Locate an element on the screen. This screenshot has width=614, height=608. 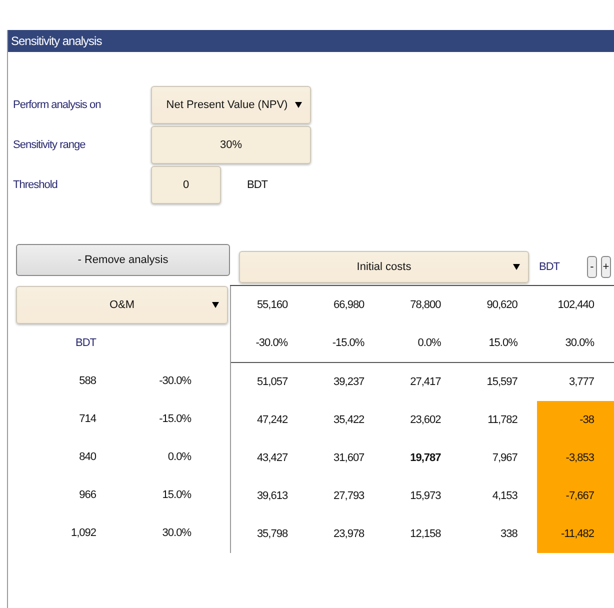
column-change: -30.0% is located at coordinates (271, 343).